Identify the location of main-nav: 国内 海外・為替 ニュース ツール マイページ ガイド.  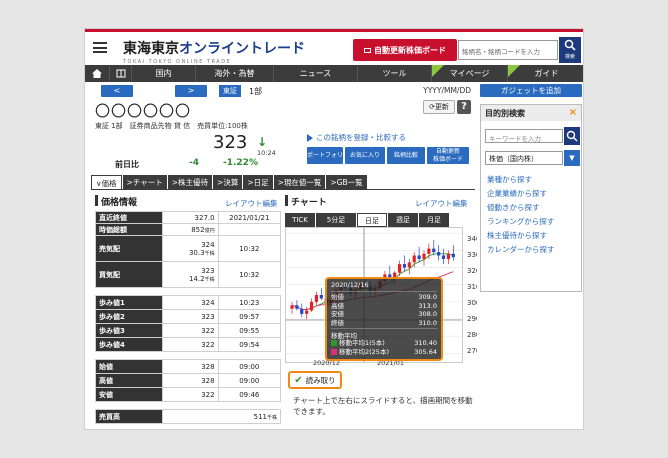
(334, 73).